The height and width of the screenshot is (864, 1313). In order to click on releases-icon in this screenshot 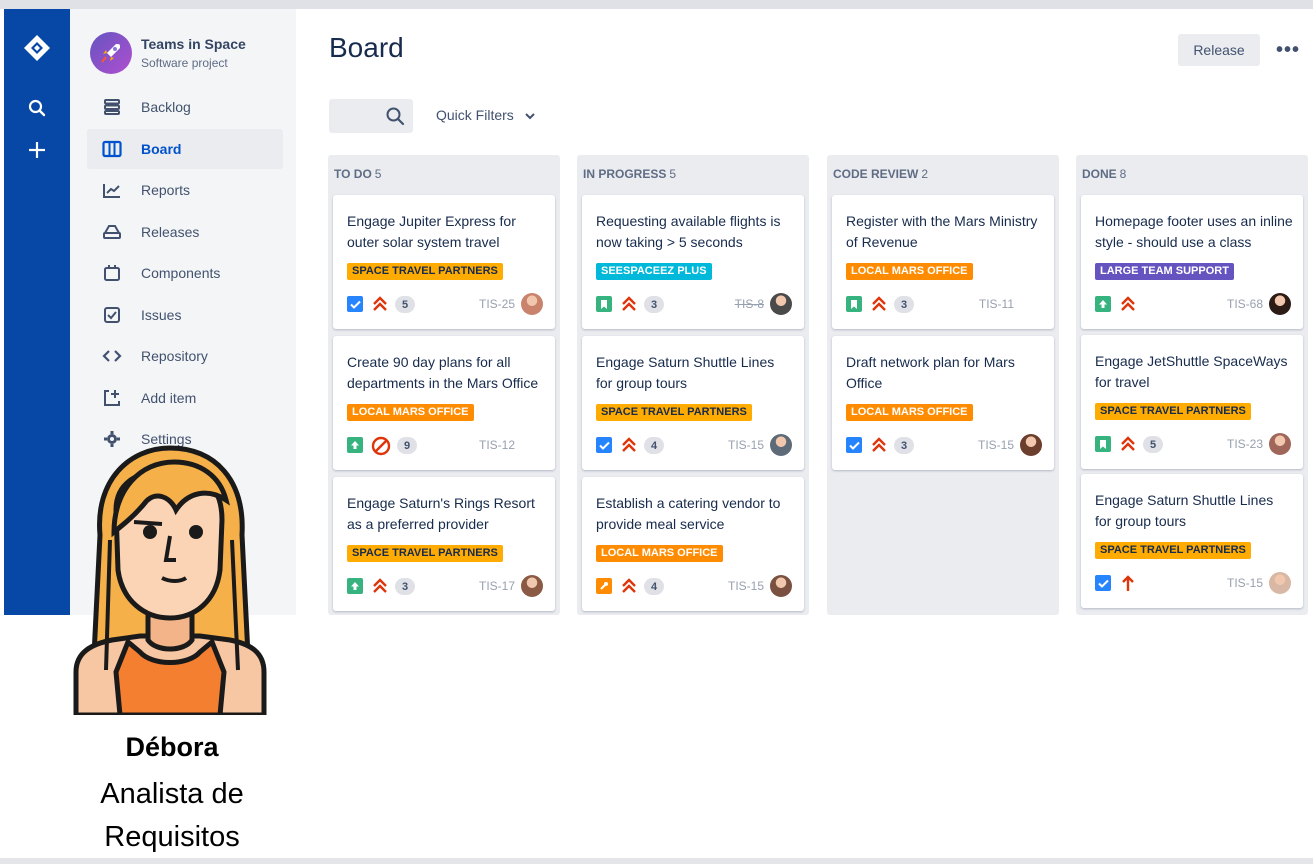, I will do `click(112, 232)`.